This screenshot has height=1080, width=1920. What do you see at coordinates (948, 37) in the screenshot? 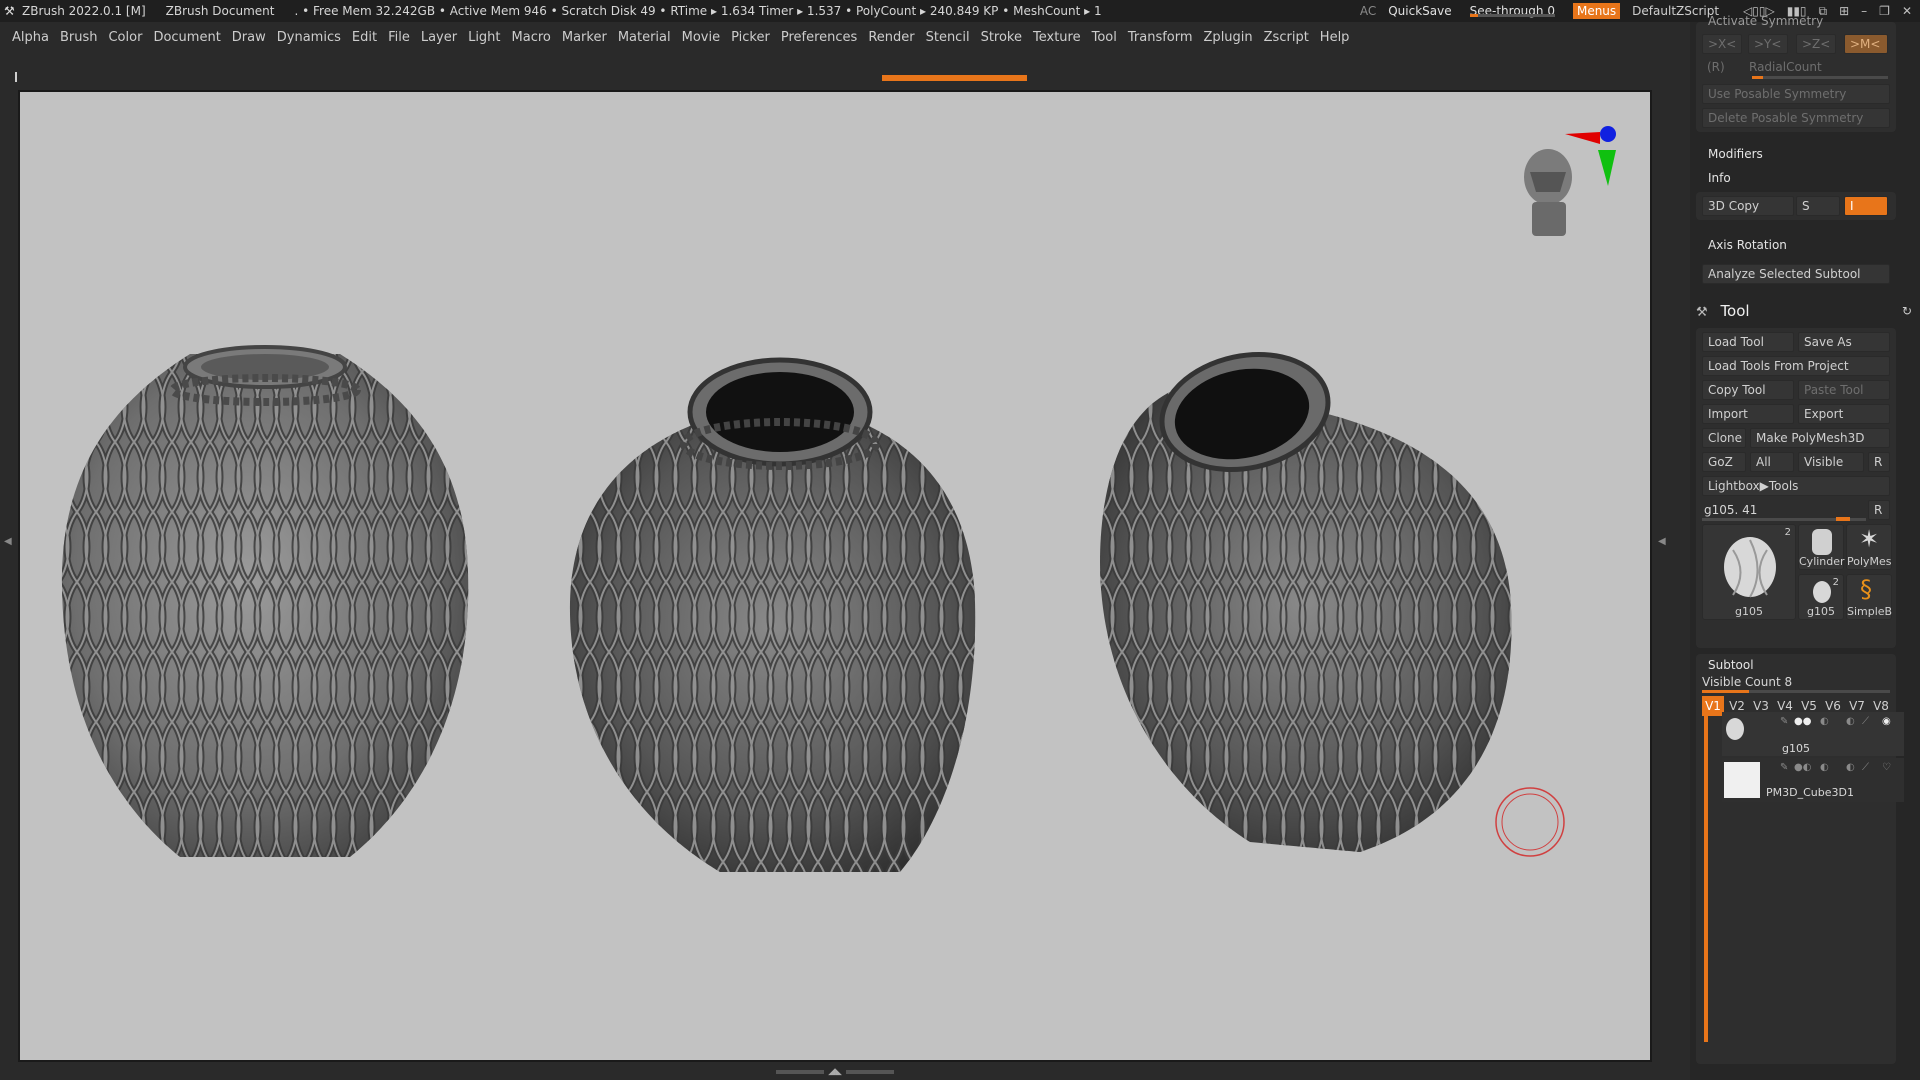
I see `menu-stencil: Stencil` at bounding box center [948, 37].